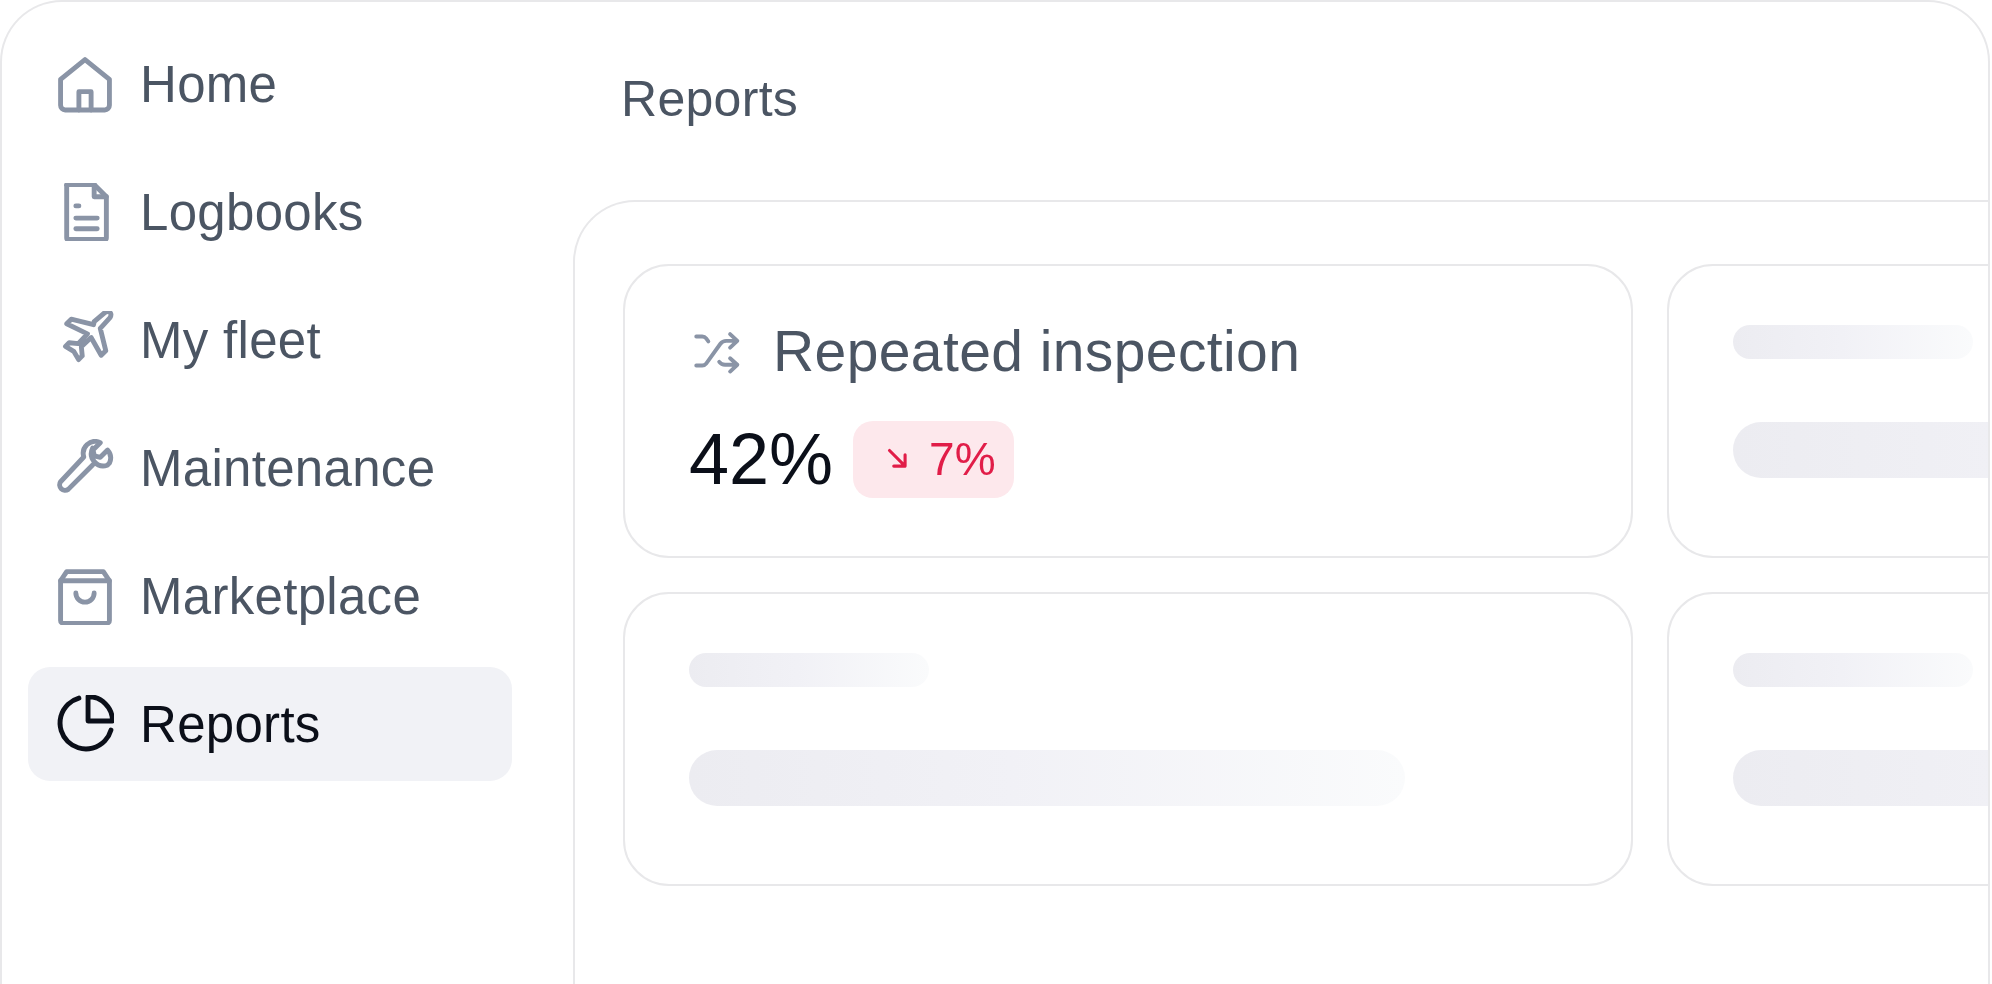  What do you see at coordinates (270, 84) in the screenshot?
I see `sidebar-item: Home` at bounding box center [270, 84].